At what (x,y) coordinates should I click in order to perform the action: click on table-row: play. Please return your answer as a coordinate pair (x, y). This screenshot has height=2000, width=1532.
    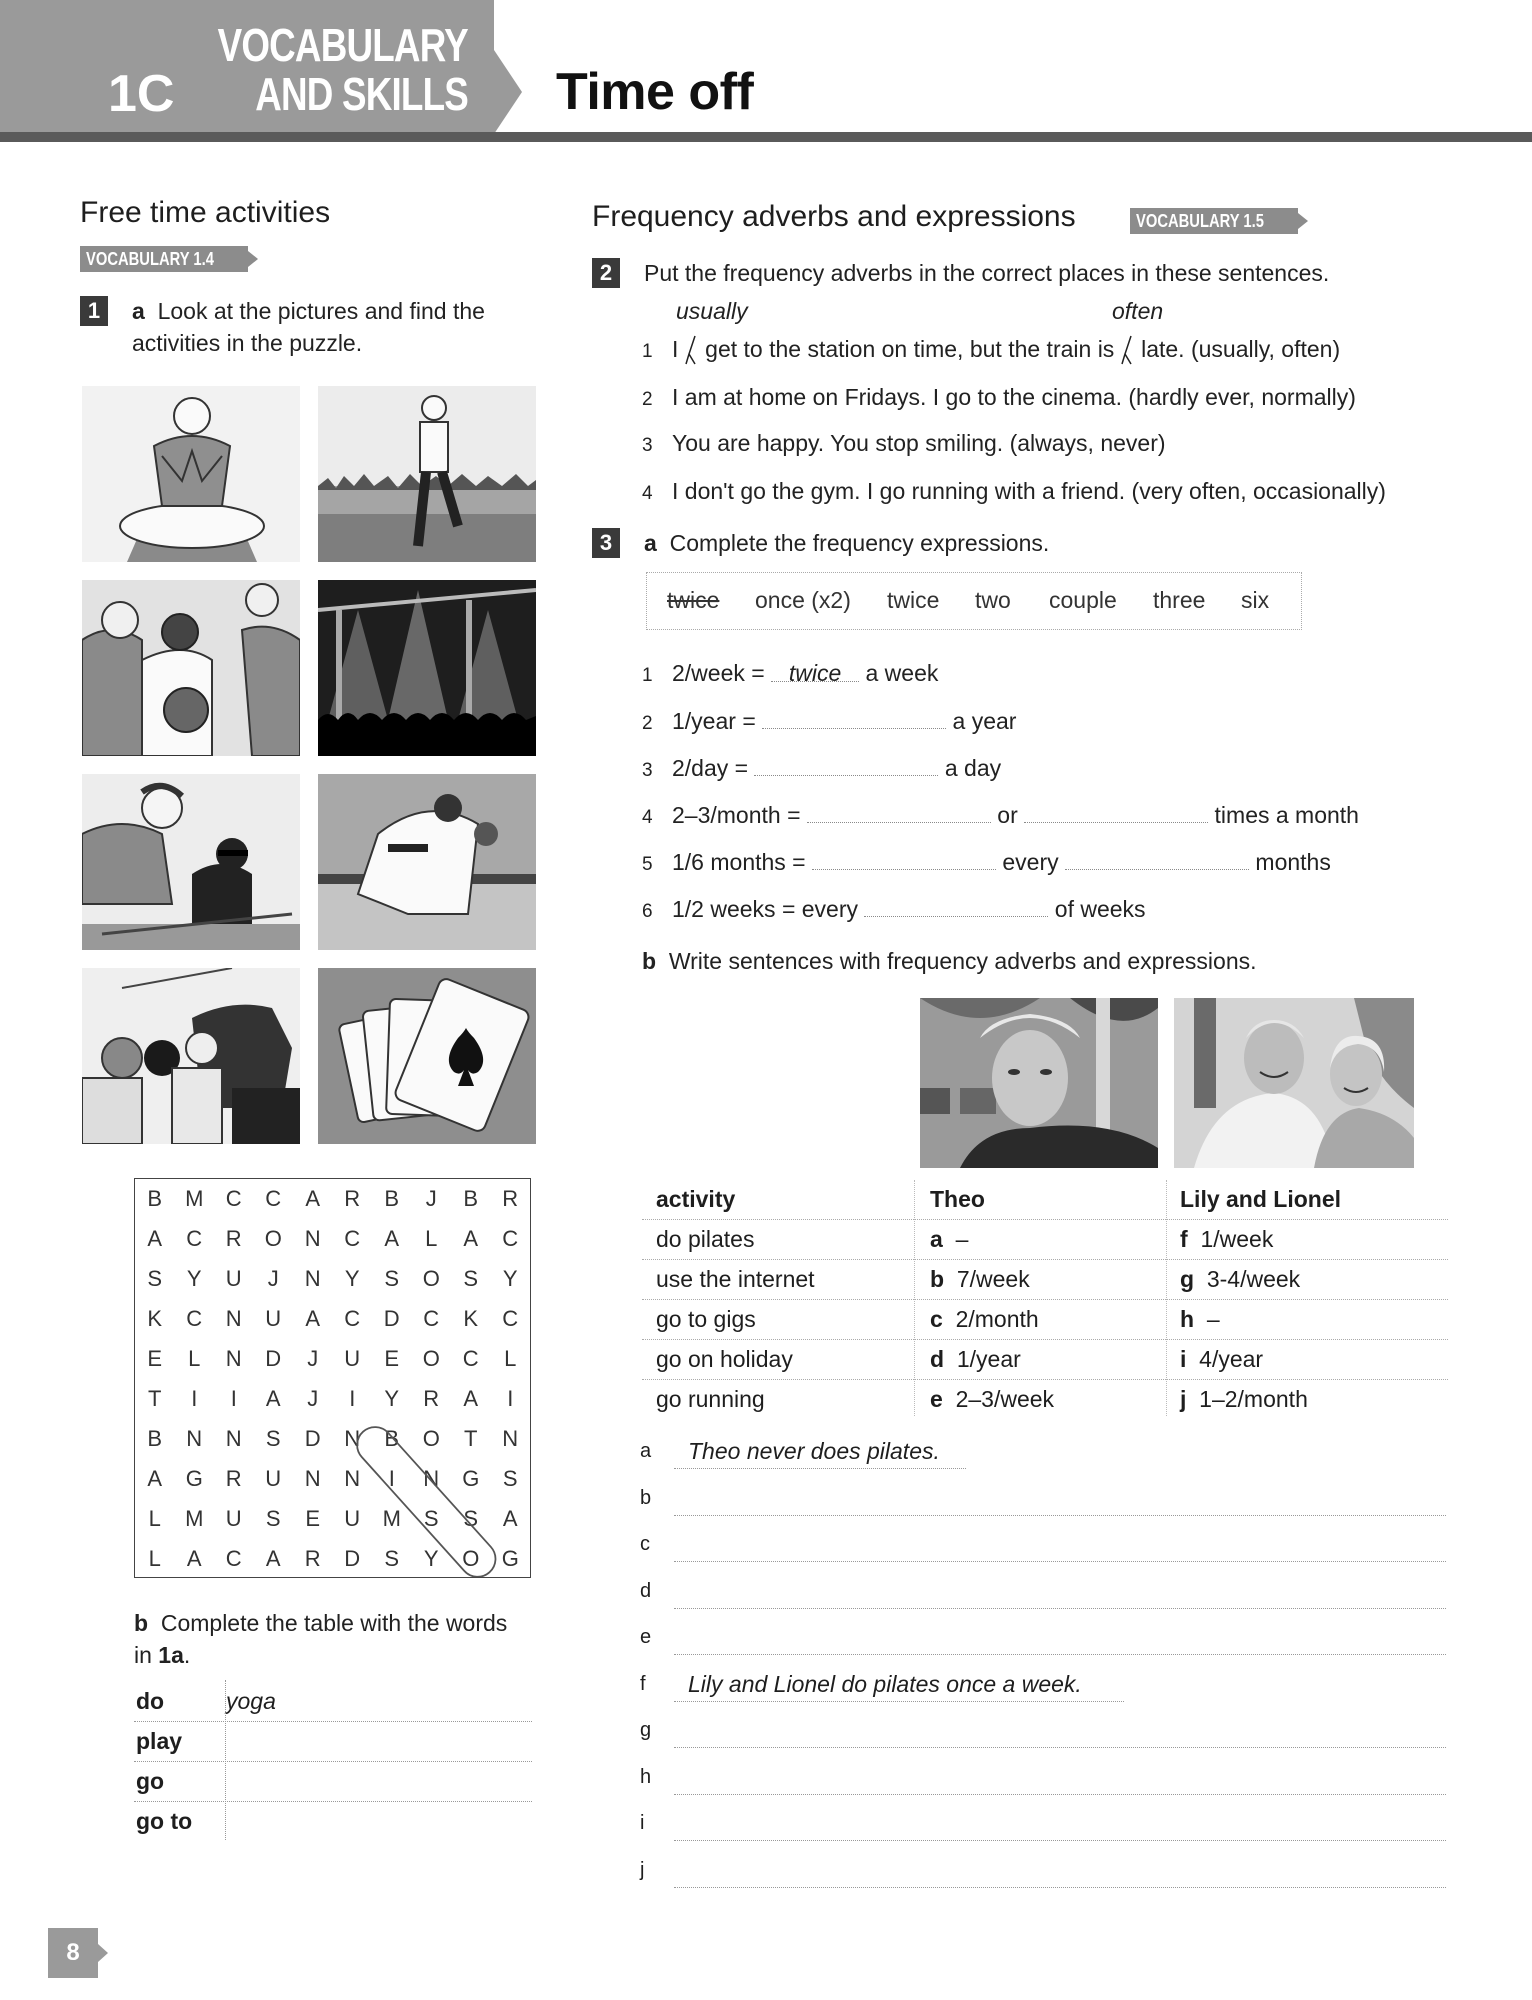
    Looking at the image, I should click on (333, 1742).